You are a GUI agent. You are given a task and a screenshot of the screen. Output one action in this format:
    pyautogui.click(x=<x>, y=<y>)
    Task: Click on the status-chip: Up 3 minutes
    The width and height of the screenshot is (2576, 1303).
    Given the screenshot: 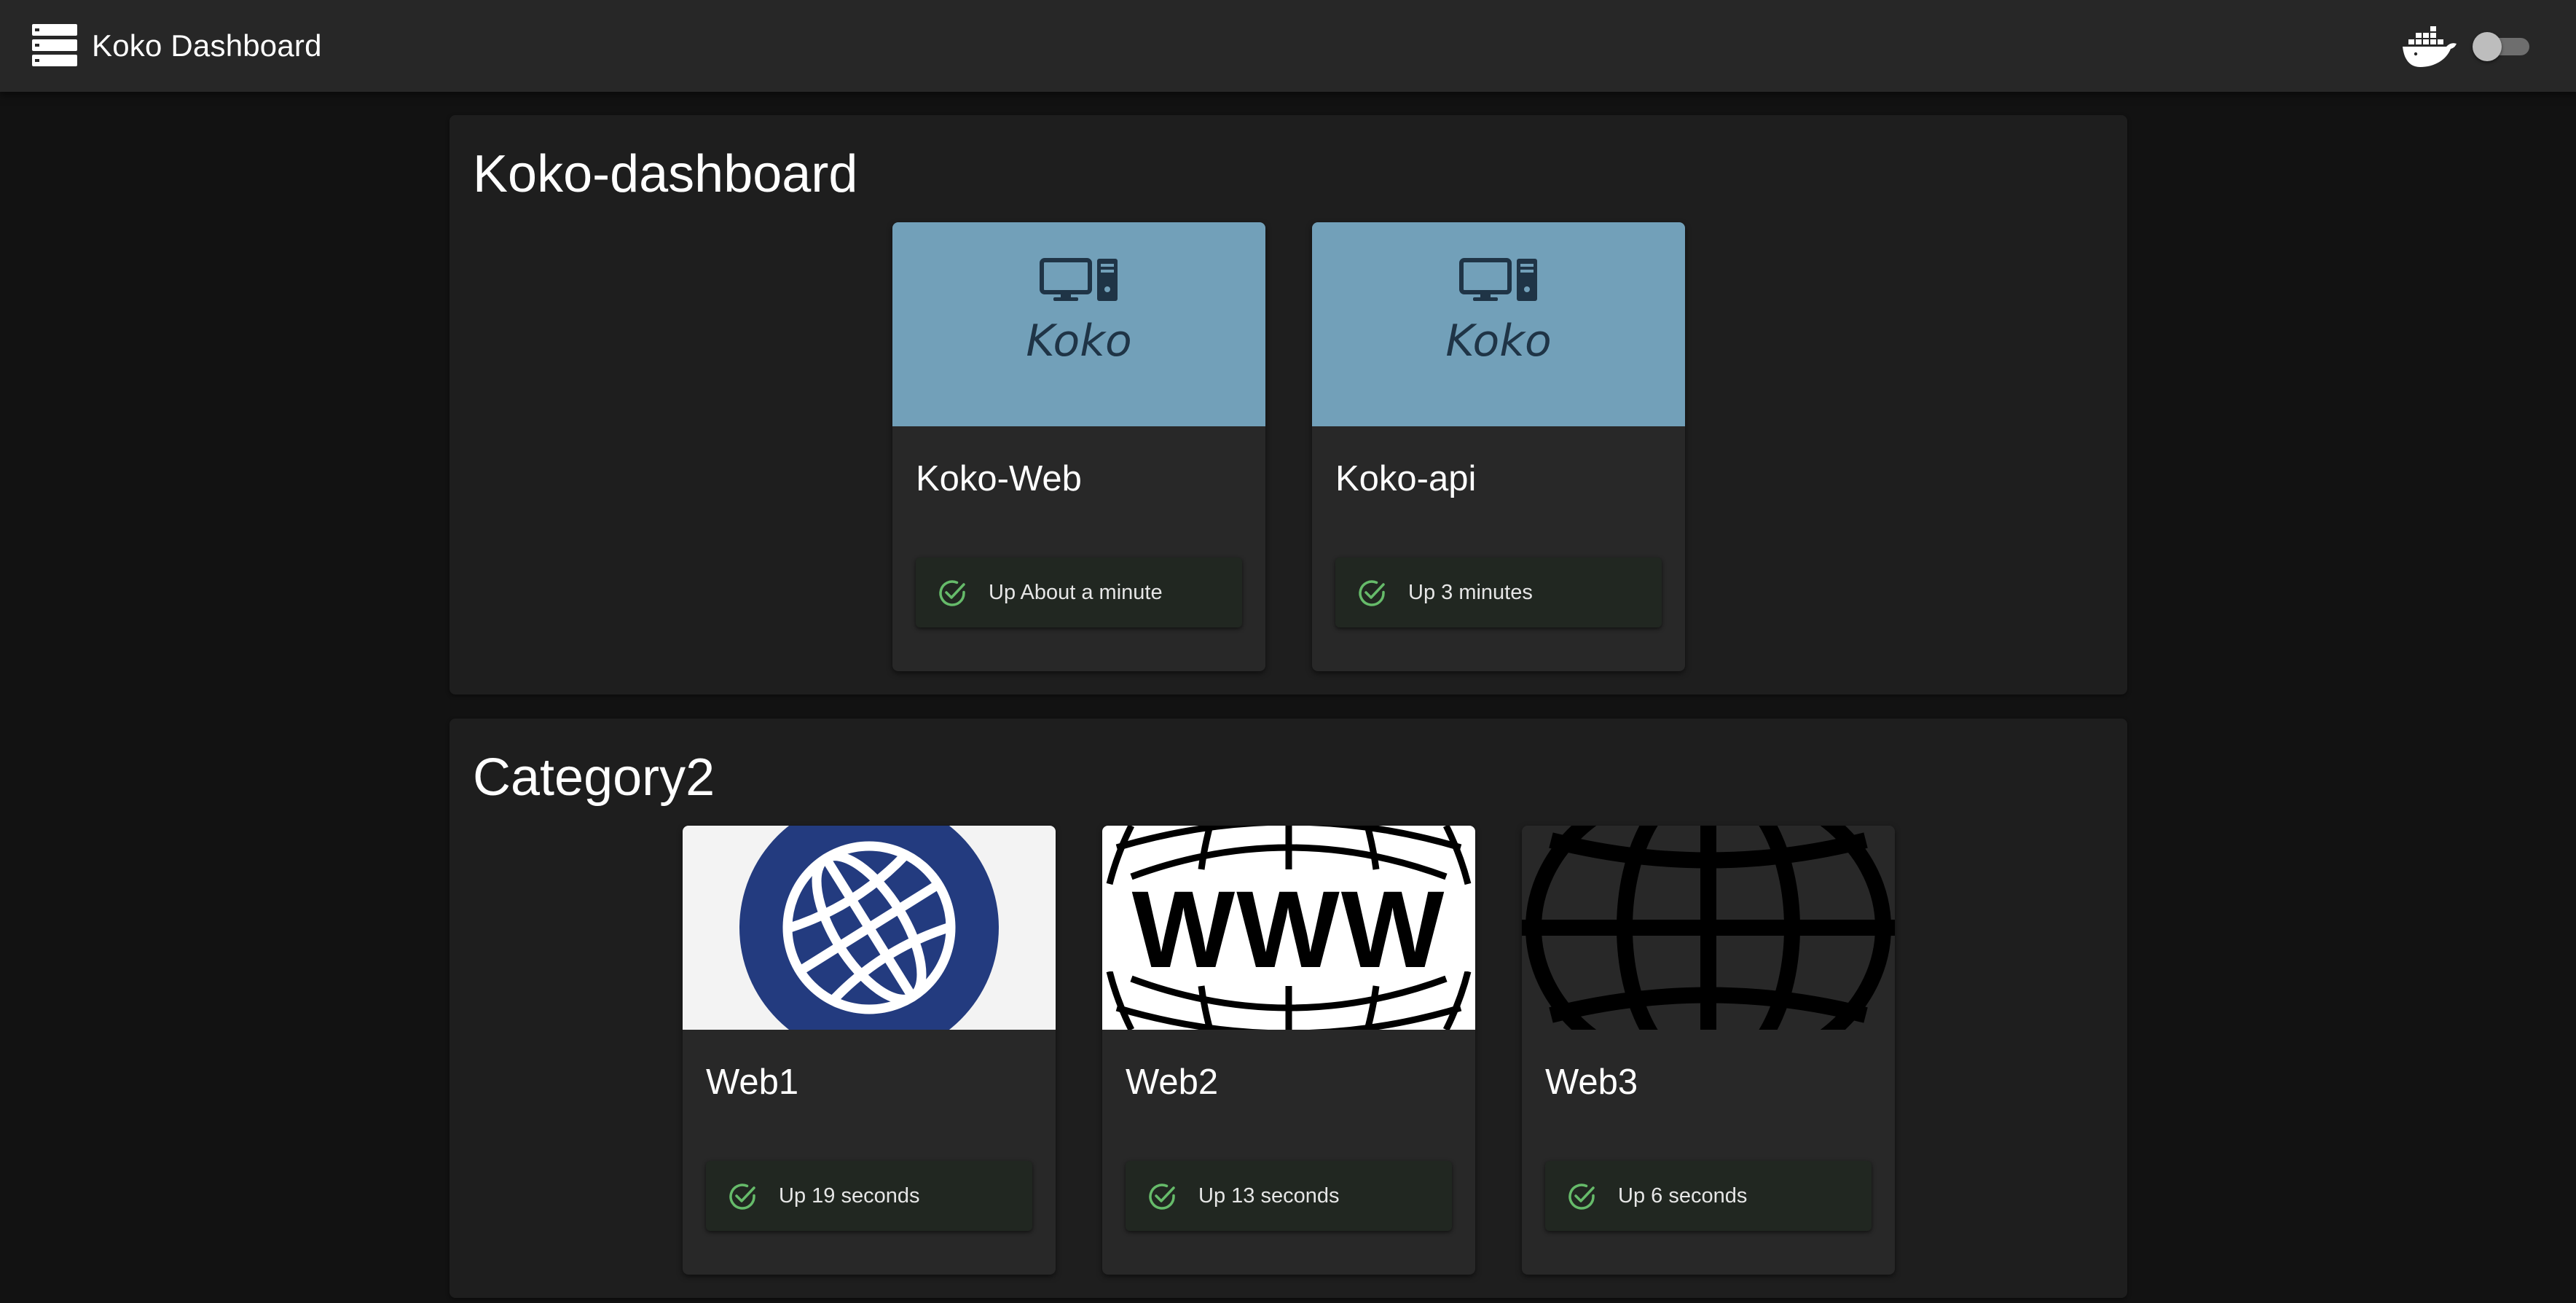 What is the action you would take?
    pyautogui.click(x=1498, y=592)
    